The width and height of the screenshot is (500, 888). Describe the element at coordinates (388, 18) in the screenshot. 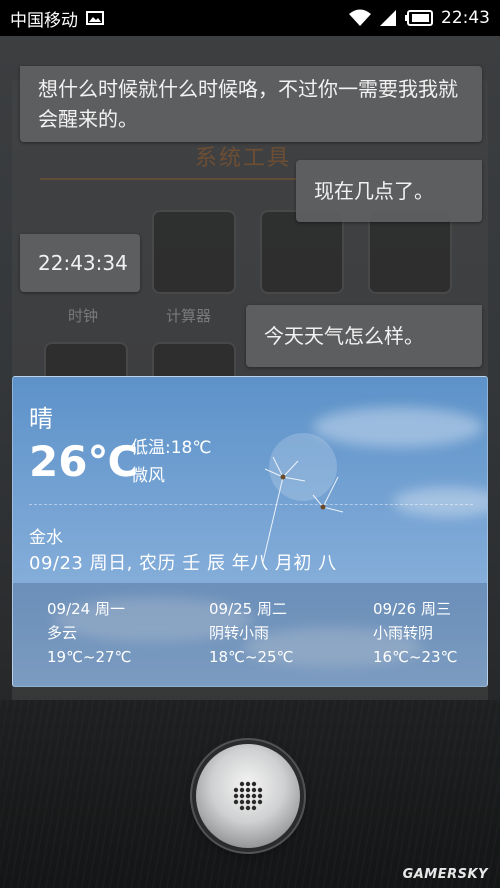

I see `signal-icon` at that location.